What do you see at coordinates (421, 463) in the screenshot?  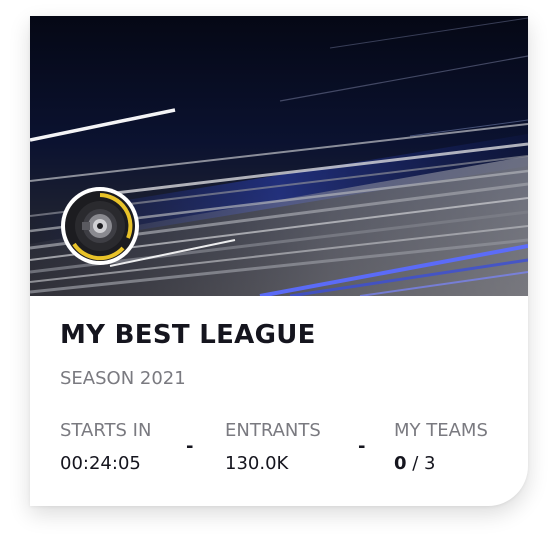 I see `my-teams-total: / 3` at bounding box center [421, 463].